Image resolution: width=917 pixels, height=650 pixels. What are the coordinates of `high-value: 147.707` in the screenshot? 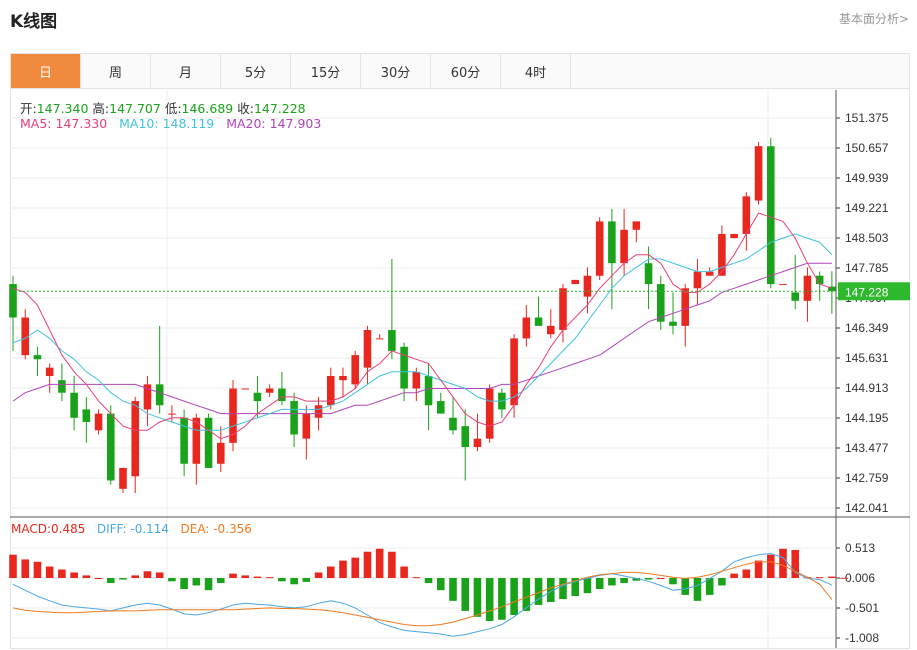 It's located at (135, 108).